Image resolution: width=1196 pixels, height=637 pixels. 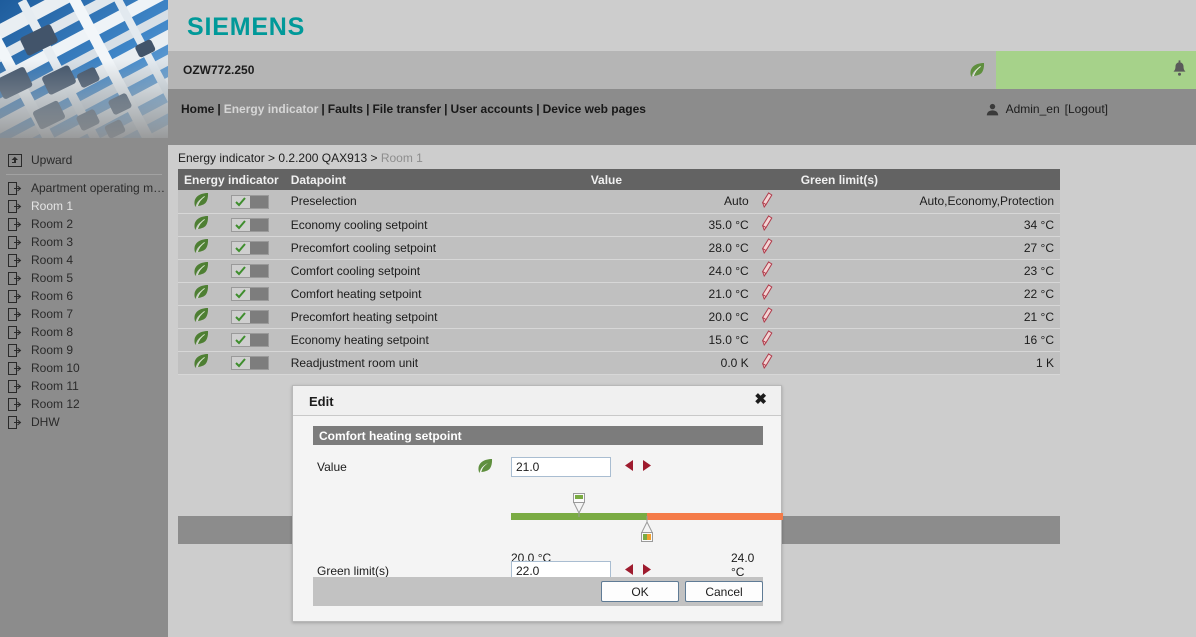 I want to click on sidebar-item-room-8: Room 8, so click(x=84, y=332).